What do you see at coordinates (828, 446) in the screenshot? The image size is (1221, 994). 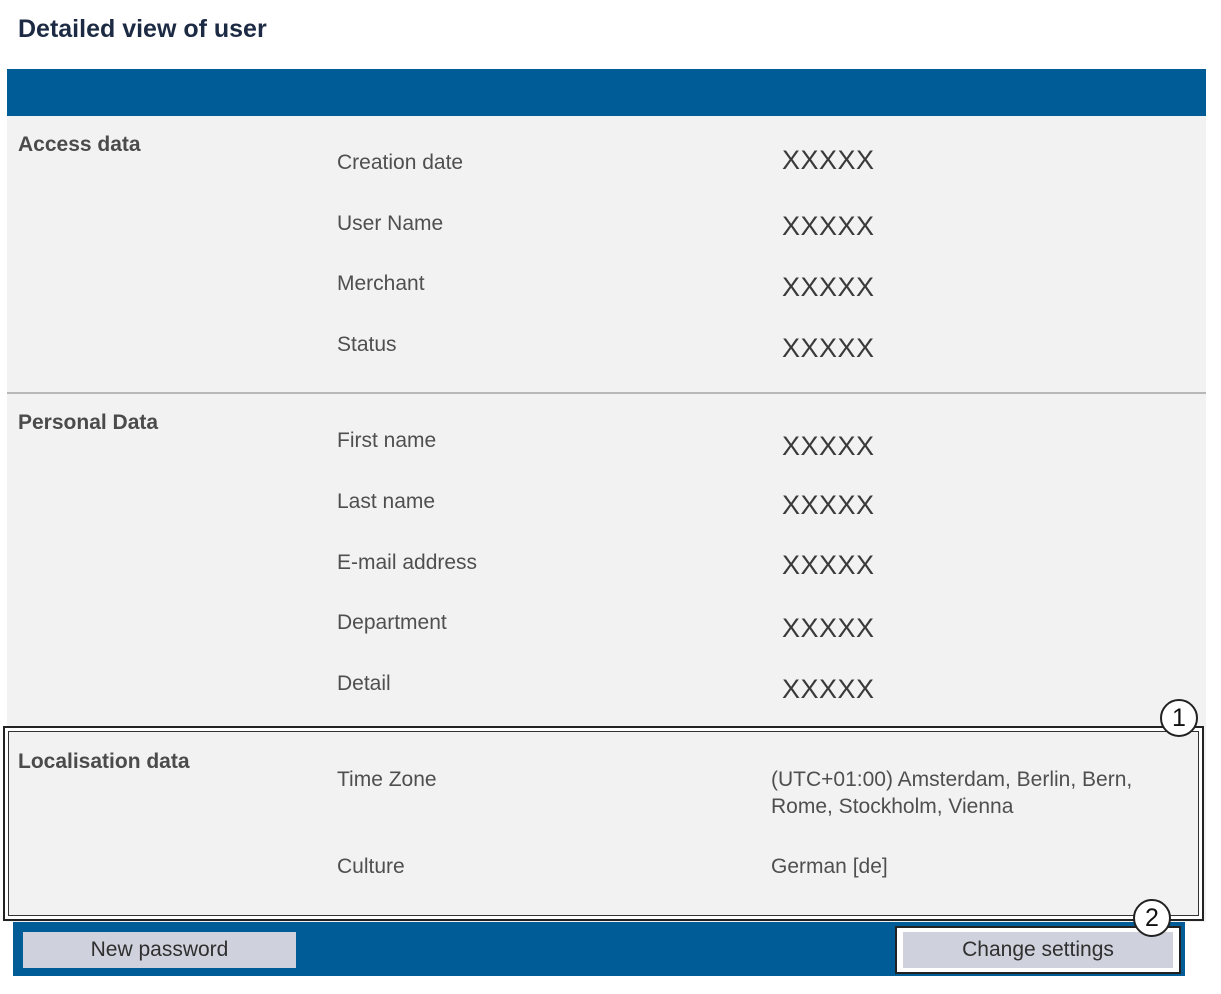 I see `value-first-name: XXXXX` at bounding box center [828, 446].